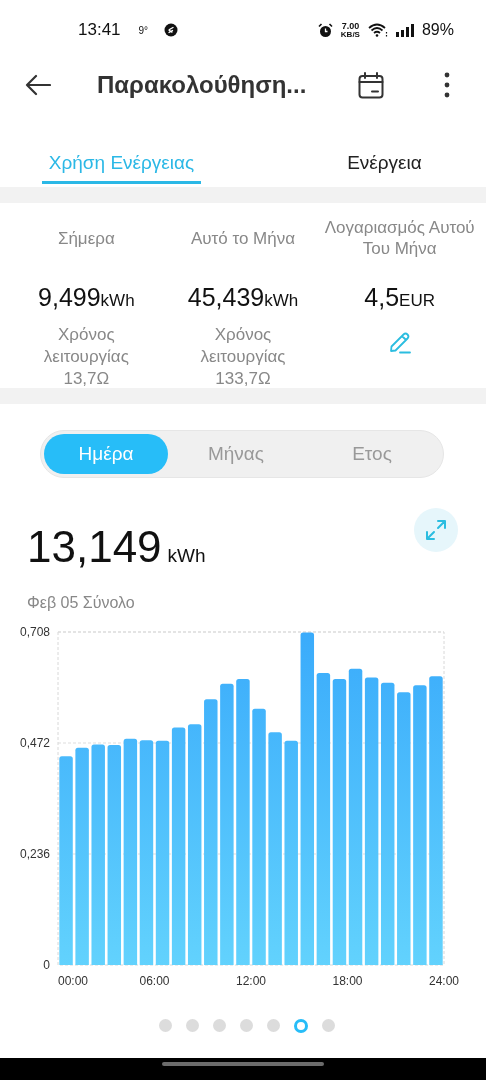 Image resolution: width=486 pixels, height=1080 pixels. What do you see at coordinates (106, 454) in the screenshot?
I see `period-option: Ημέρα` at bounding box center [106, 454].